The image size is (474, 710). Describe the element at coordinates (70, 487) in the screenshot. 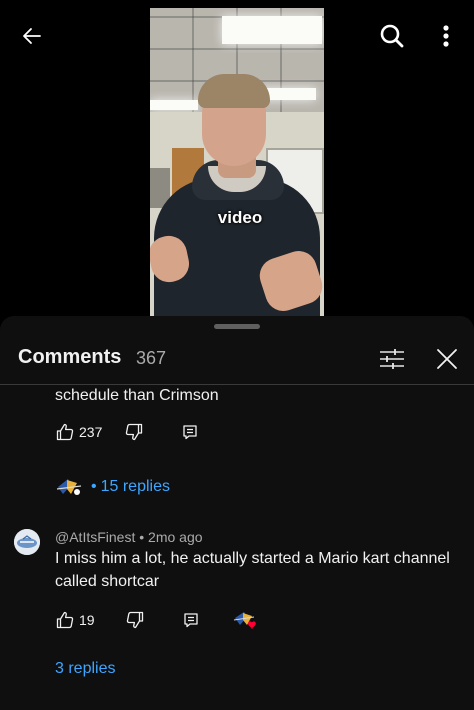

I see `creator-avatar` at that location.